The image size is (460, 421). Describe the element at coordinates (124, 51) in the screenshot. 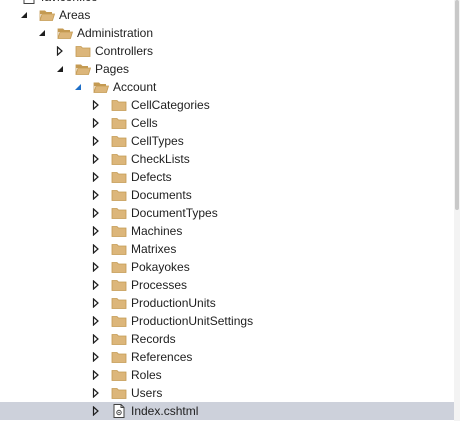

I see `tree-item-label: Controllers` at that location.